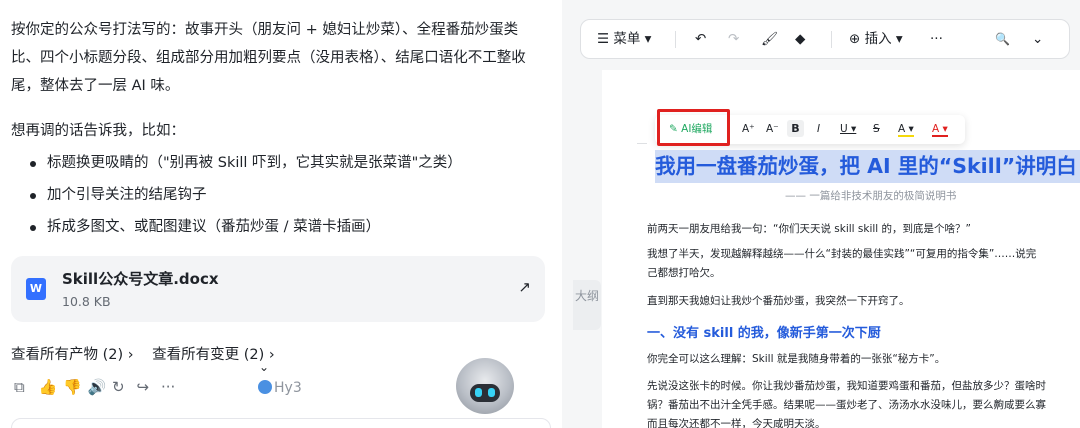  What do you see at coordinates (150, 353) in the screenshot?
I see `artifact-links: 查看所有产物 (2) › 查看所有变更 (2) ›` at bounding box center [150, 353].